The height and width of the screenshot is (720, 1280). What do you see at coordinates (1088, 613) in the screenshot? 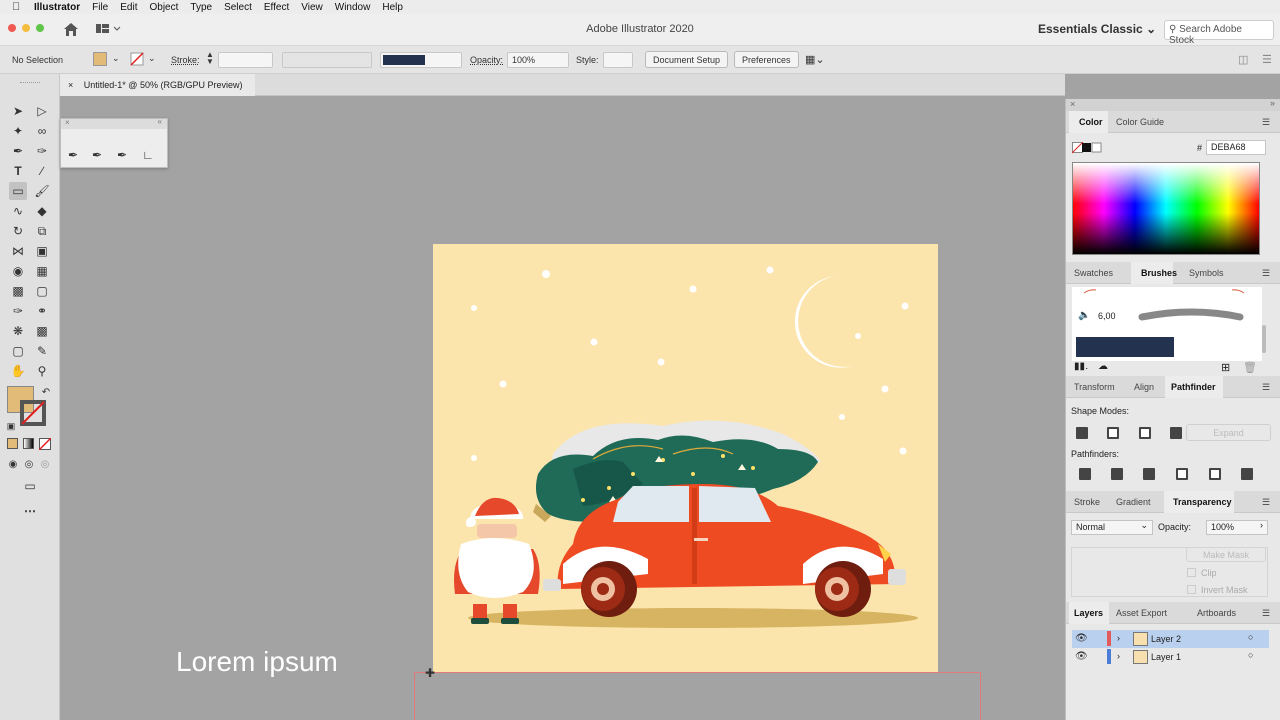
I see `tab-layers: Layers` at bounding box center [1088, 613].